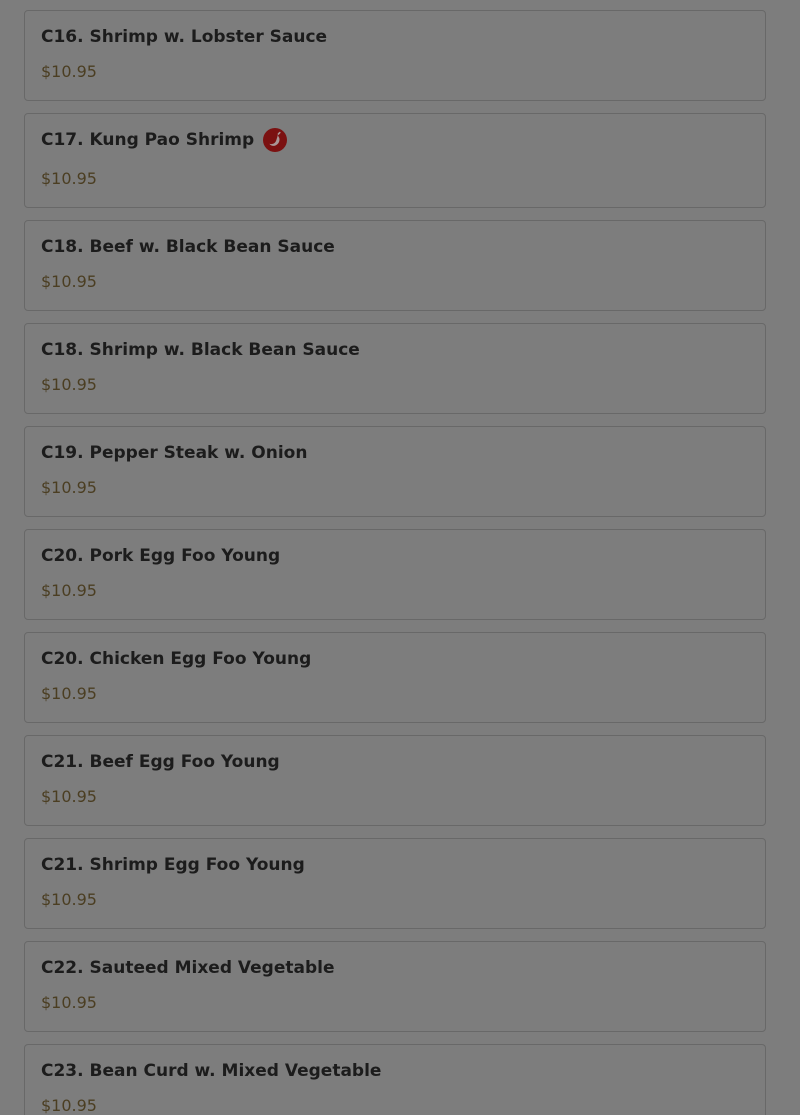 This screenshot has width=800, height=1115. I want to click on menu-item-name: C23. Bean Curd w. Mixed Vegetable, so click(211, 1071).